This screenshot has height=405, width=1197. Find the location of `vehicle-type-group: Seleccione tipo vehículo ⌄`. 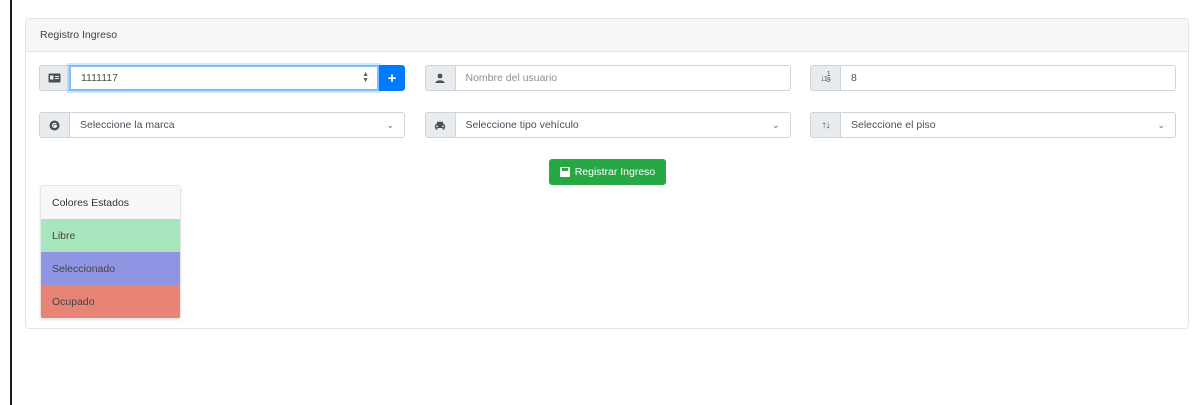

vehicle-type-group: Seleccione tipo vehículo ⌄ is located at coordinates (607, 125).